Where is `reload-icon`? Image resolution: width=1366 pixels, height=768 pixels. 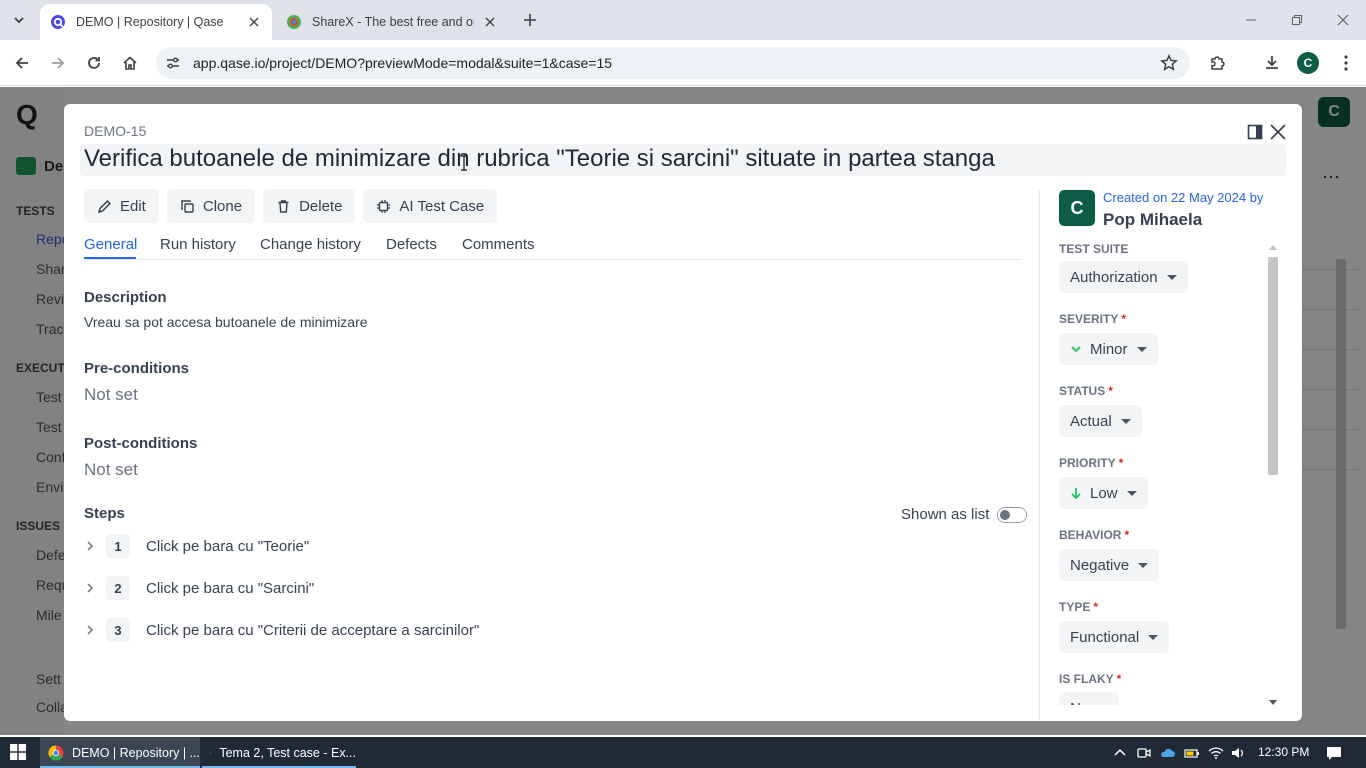 reload-icon is located at coordinates (94, 63).